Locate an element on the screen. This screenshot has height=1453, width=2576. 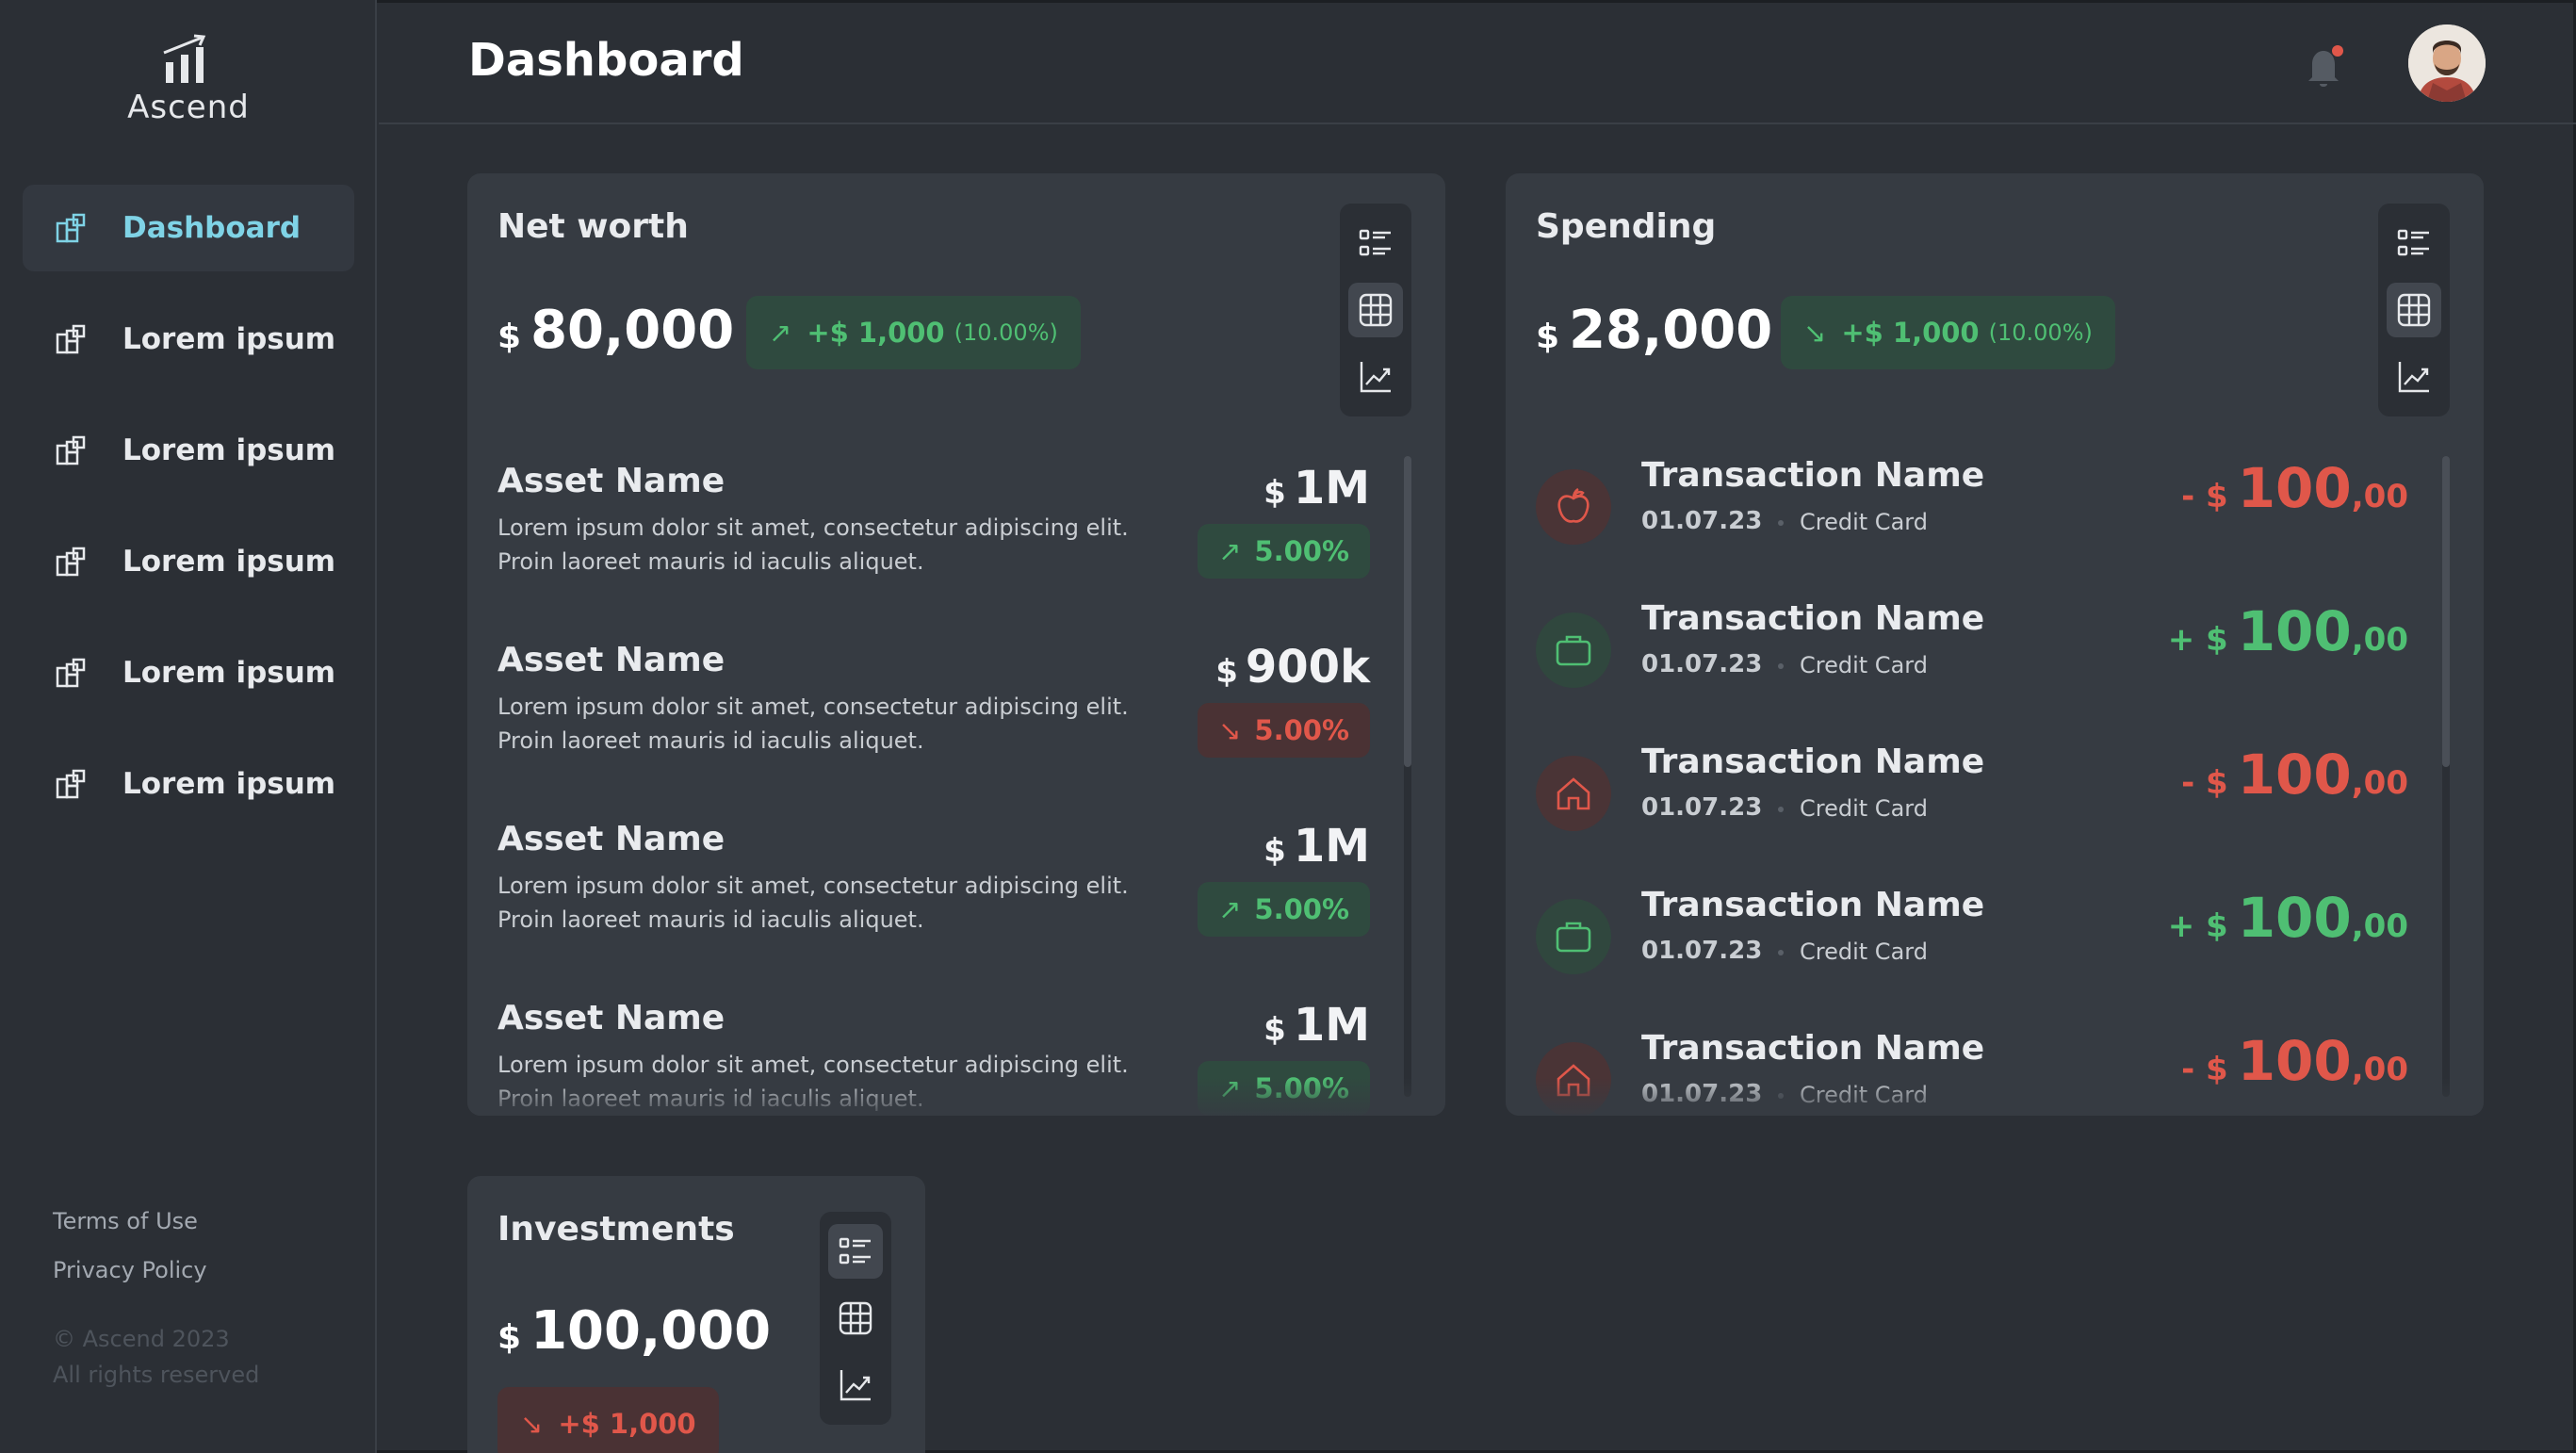
page-title: Dashboard is located at coordinates (606, 60).